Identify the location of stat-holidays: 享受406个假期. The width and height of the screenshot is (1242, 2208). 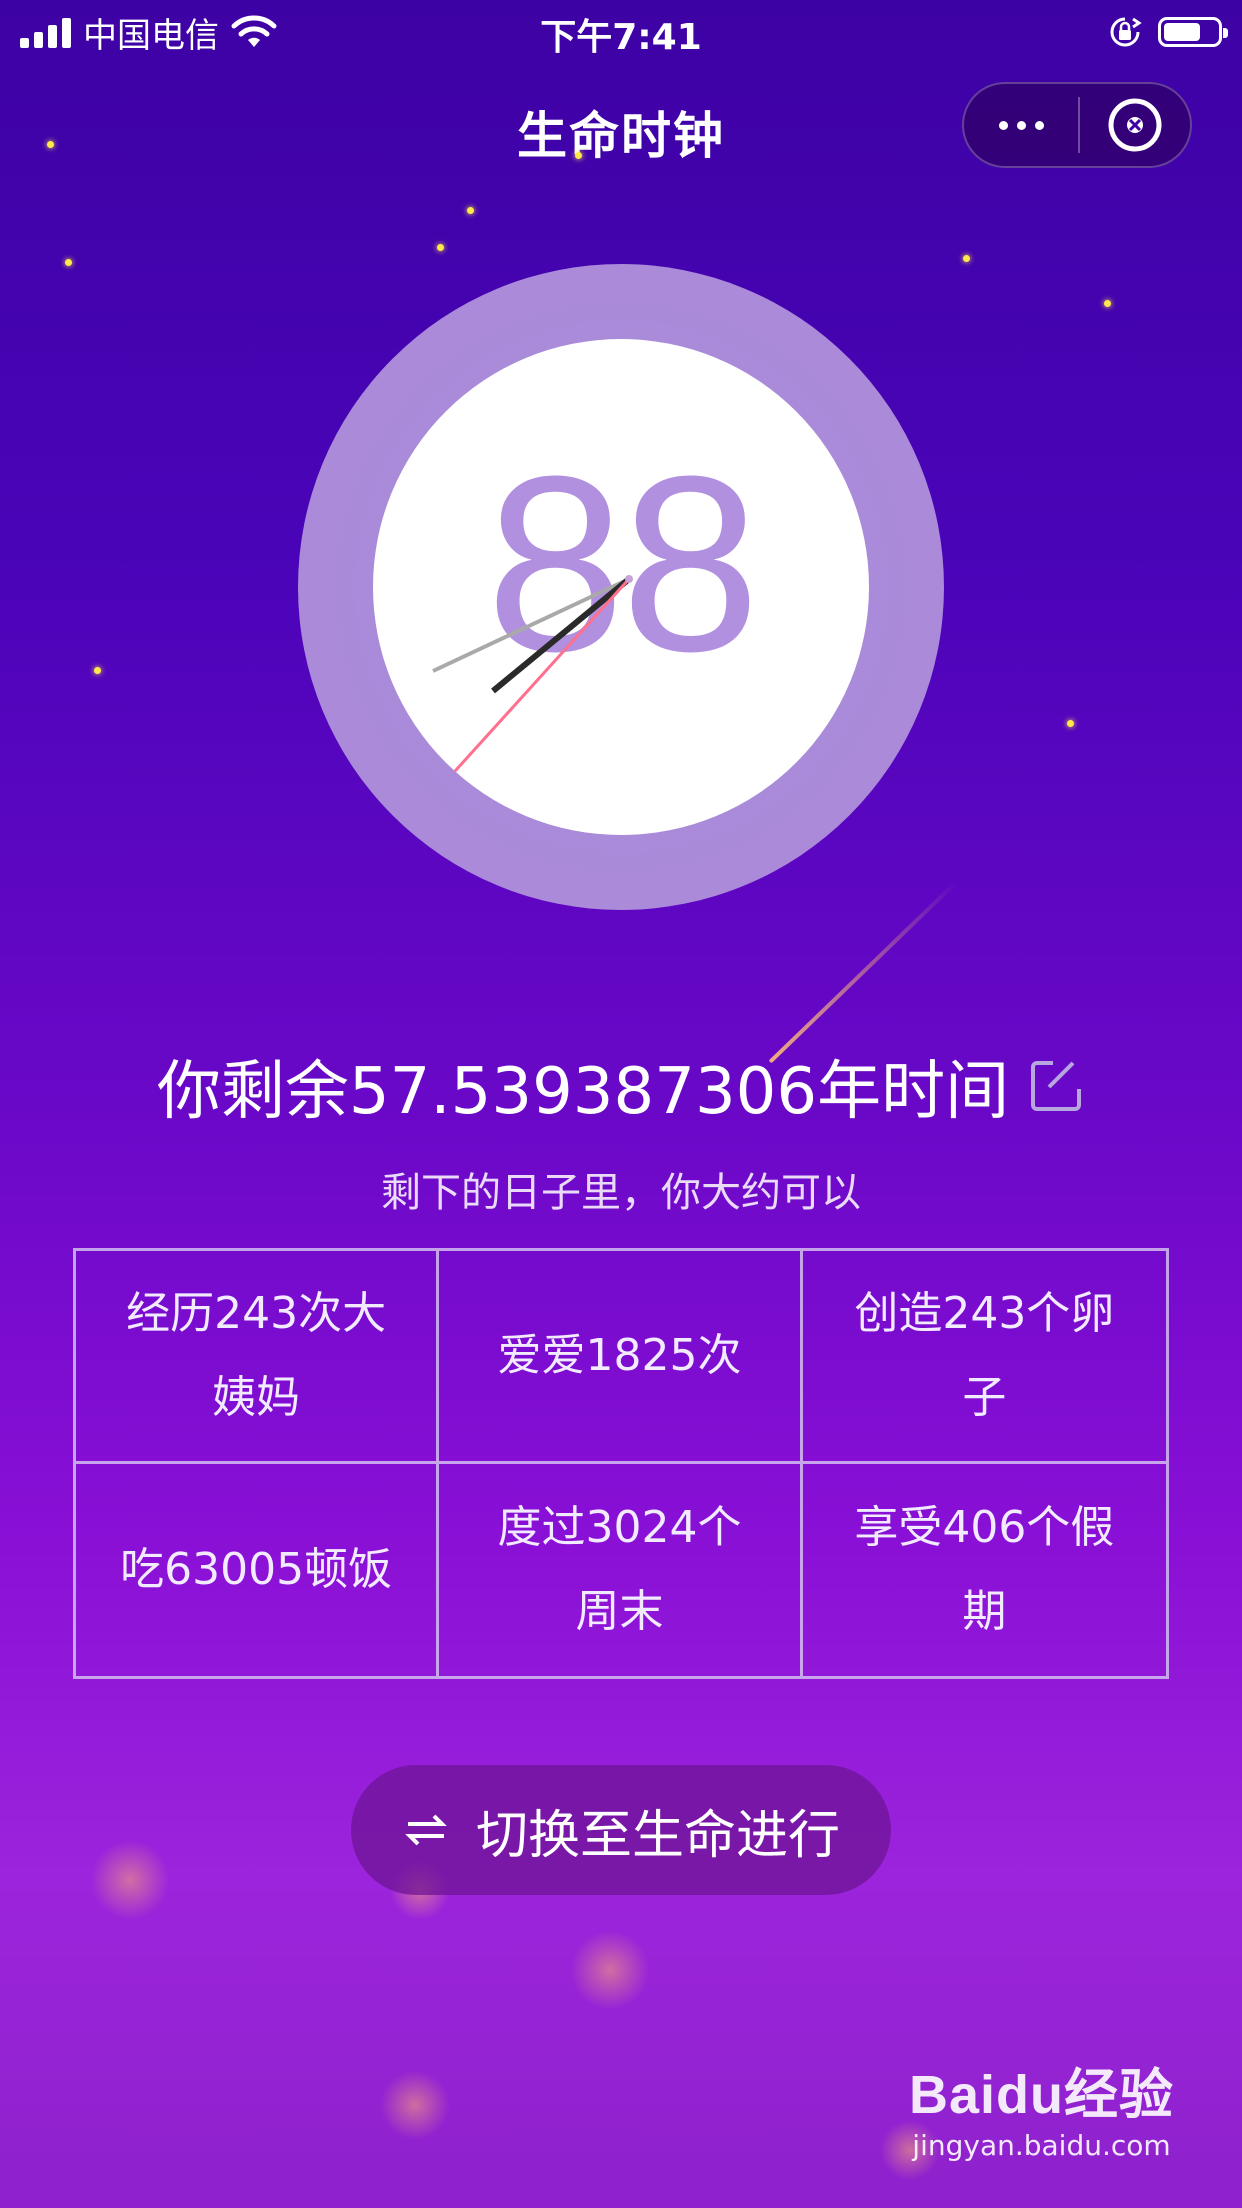
(984, 1569).